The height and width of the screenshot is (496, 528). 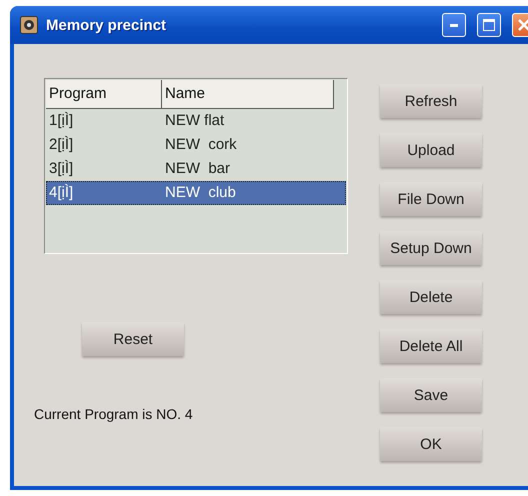 I want to click on window-title: Memory precinct, so click(x=107, y=25).